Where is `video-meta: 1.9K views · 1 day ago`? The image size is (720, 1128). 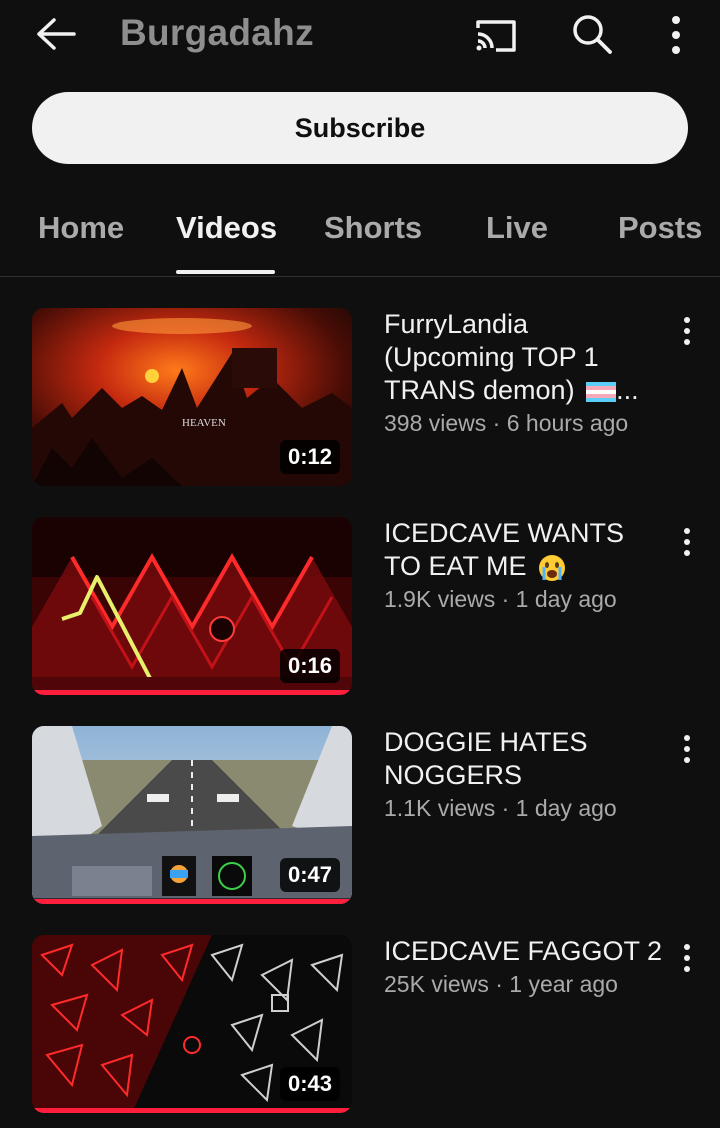
video-meta: 1.9K views · 1 day ago is located at coordinates (524, 599).